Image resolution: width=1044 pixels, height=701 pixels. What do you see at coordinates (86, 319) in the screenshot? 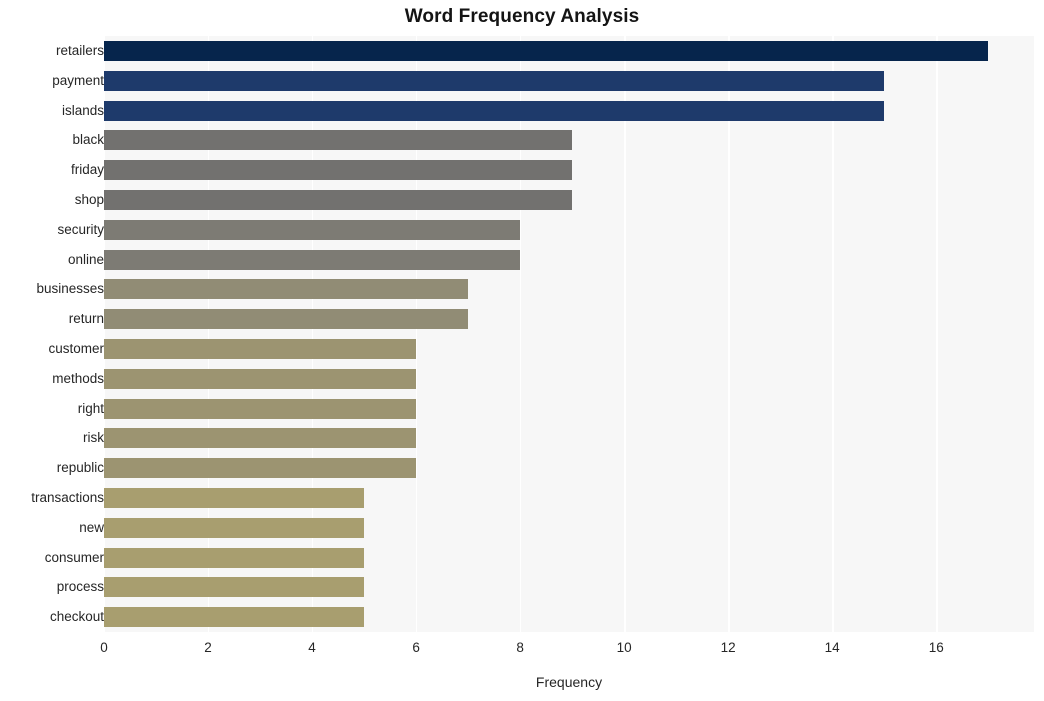
I see `y-axis-tick-label: return` at bounding box center [86, 319].